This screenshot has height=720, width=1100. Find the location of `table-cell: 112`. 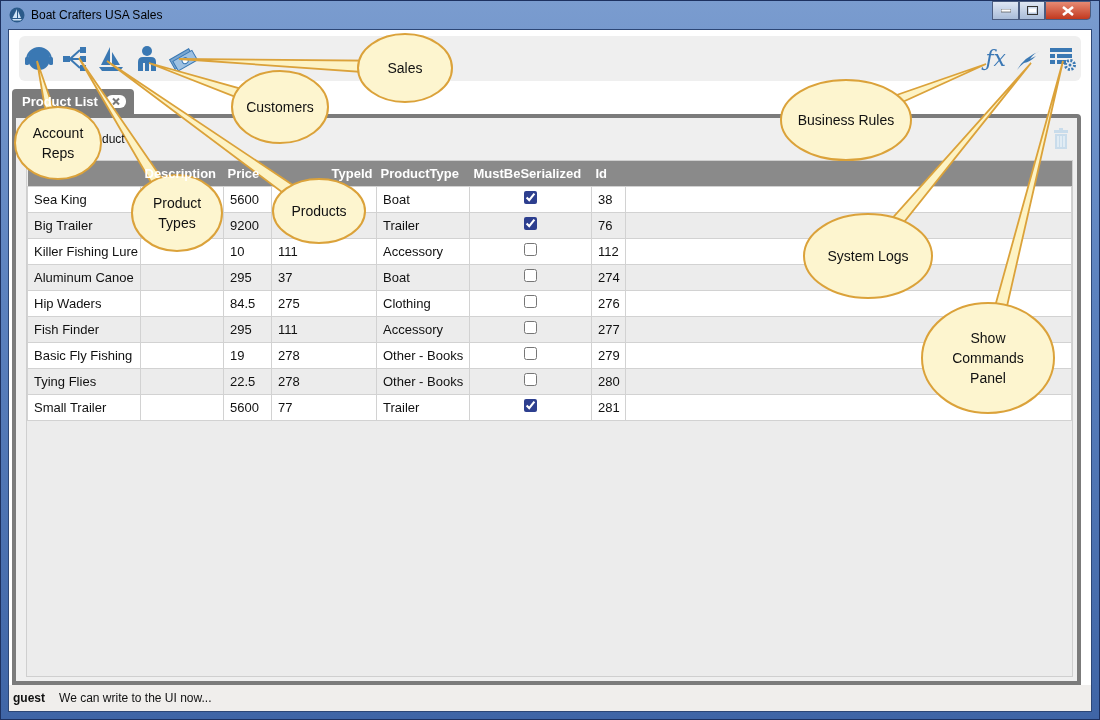

table-cell: 112 is located at coordinates (608, 251).